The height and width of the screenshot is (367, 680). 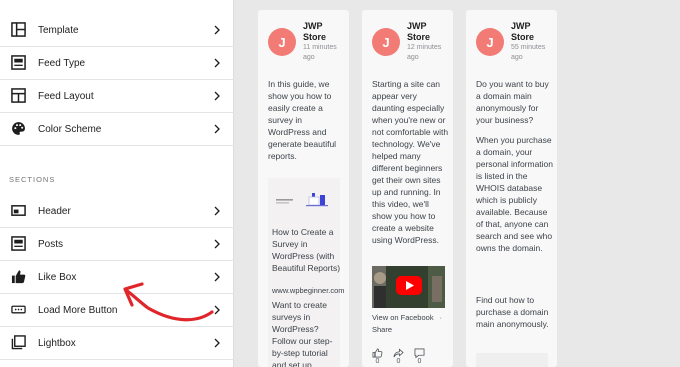 I want to click on comment-icon, so click(x=419, y=353).